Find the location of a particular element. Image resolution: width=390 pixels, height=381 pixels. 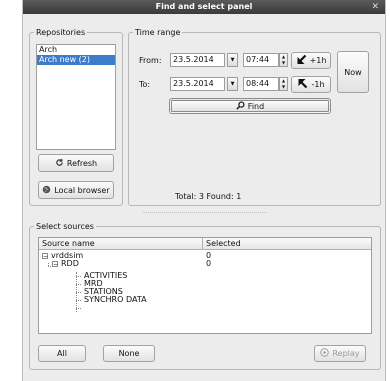

table-header: Source name Selected is located at coordinates (205, 244).